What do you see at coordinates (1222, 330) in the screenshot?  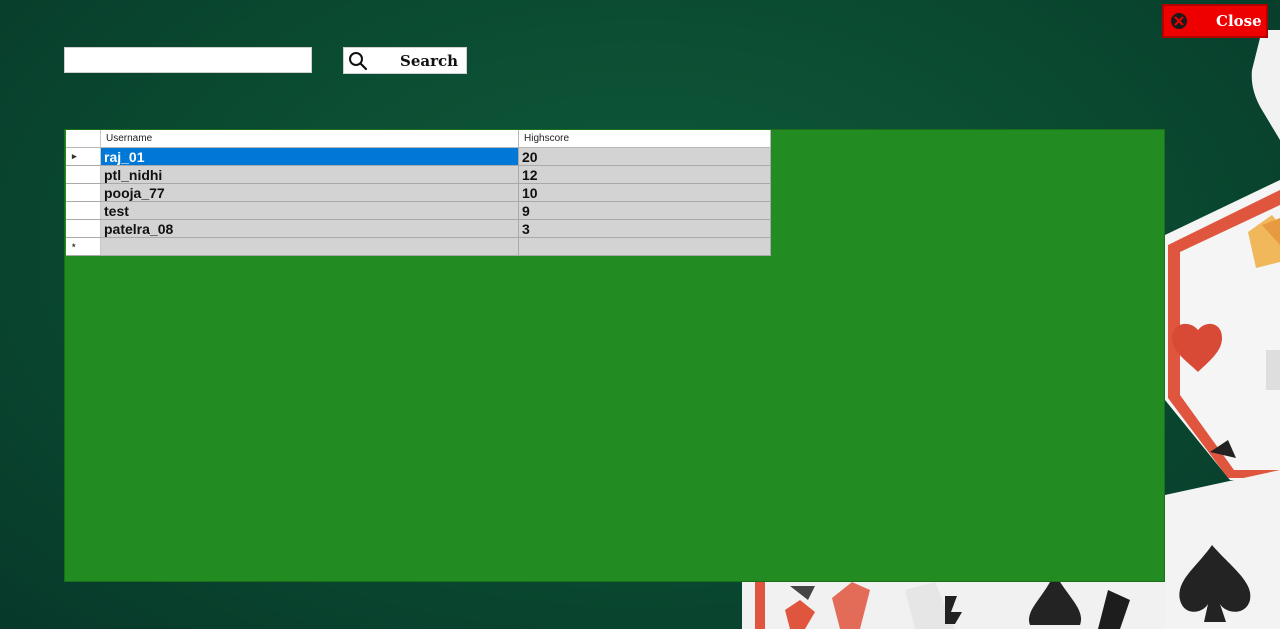 I see `card-hearts-decor` at bounding box center [1222, 330].